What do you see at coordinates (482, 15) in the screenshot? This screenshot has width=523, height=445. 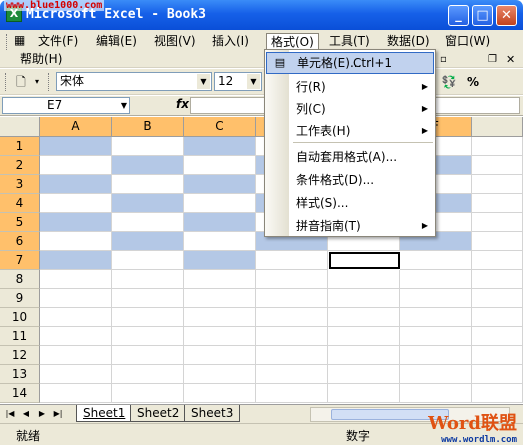 I see `maximize-button: □` at bounding box center [482, 15].